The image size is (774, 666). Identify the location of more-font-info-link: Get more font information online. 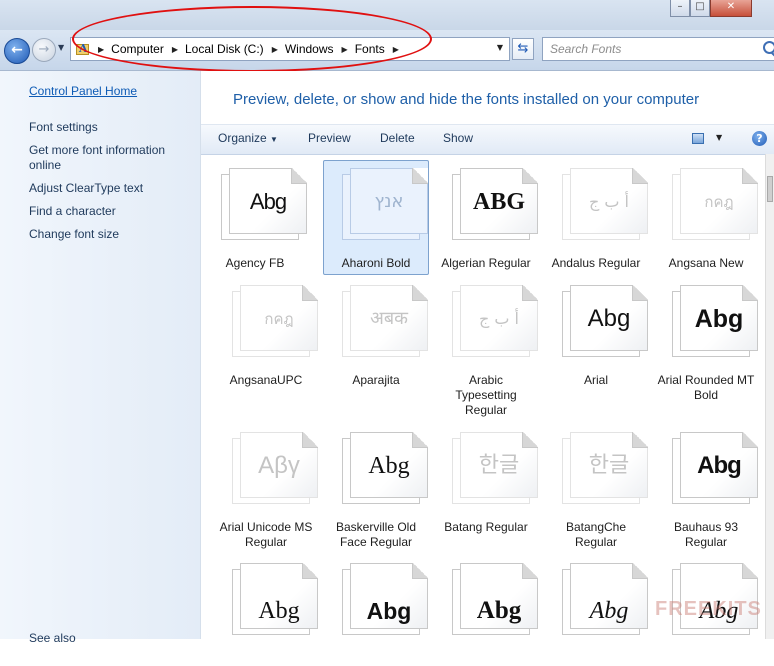
(104, 158).